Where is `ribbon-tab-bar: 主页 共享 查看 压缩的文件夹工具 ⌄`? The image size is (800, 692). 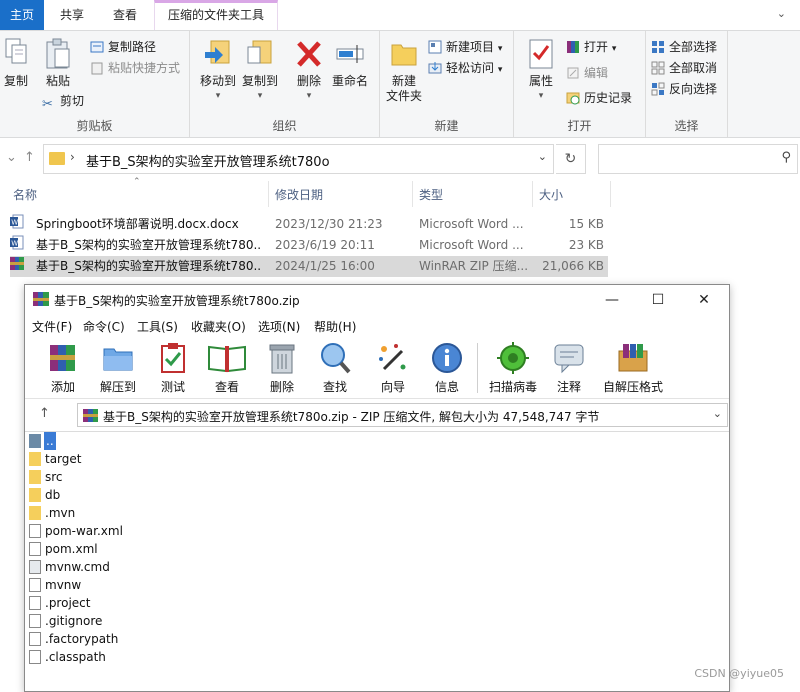
ribbon-tab-bar: 主页 共享 查看 压缩的文件夹工具 ⌄ is located at coordinates (400, 15).